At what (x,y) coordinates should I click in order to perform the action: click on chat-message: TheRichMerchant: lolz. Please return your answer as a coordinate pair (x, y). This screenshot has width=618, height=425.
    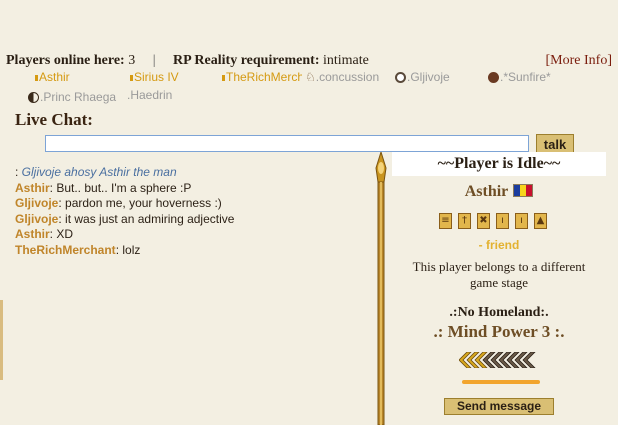
    Looking at the image, I should click on (124, 251).